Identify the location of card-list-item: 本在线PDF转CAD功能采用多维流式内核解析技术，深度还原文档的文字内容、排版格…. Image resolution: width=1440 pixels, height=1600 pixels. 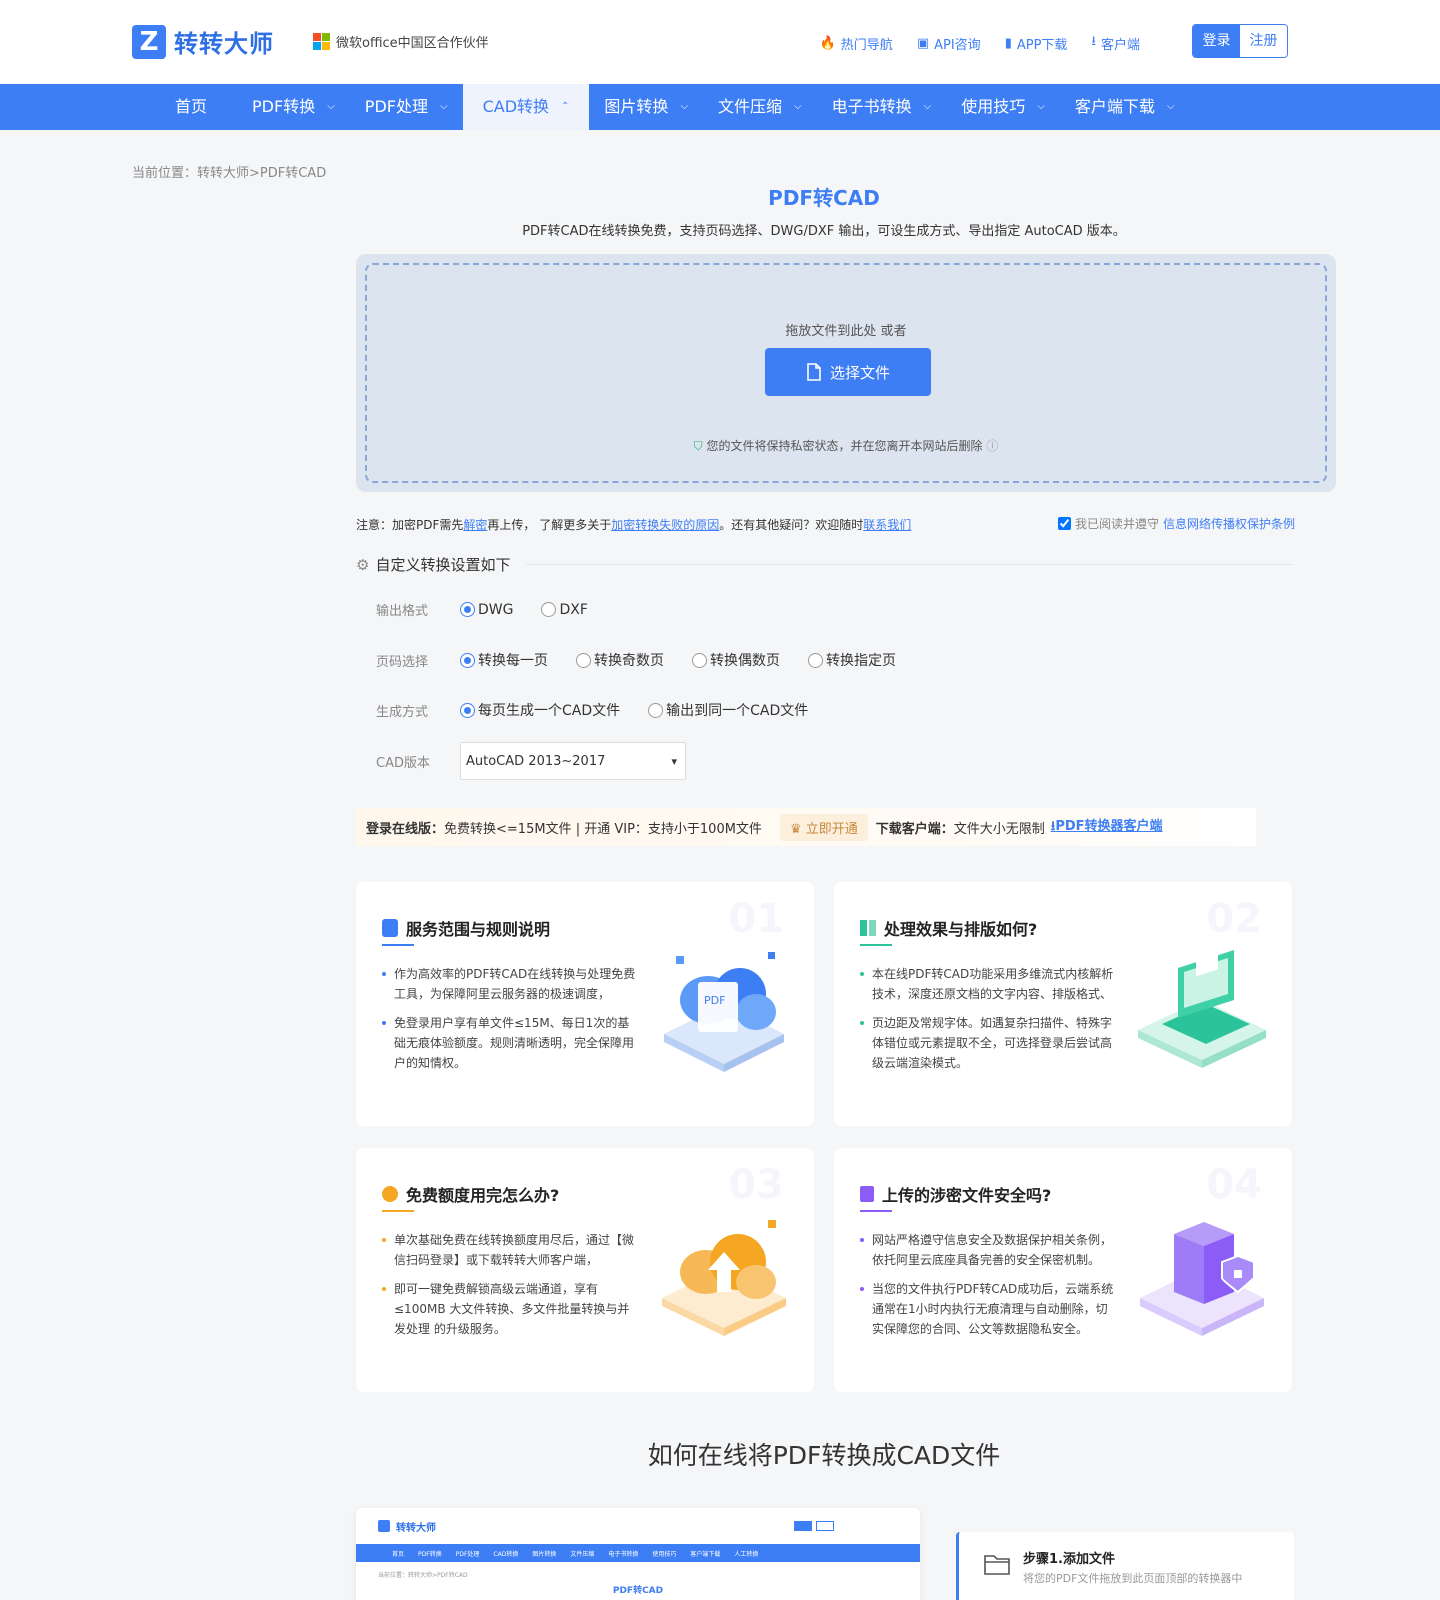
(989, 984).